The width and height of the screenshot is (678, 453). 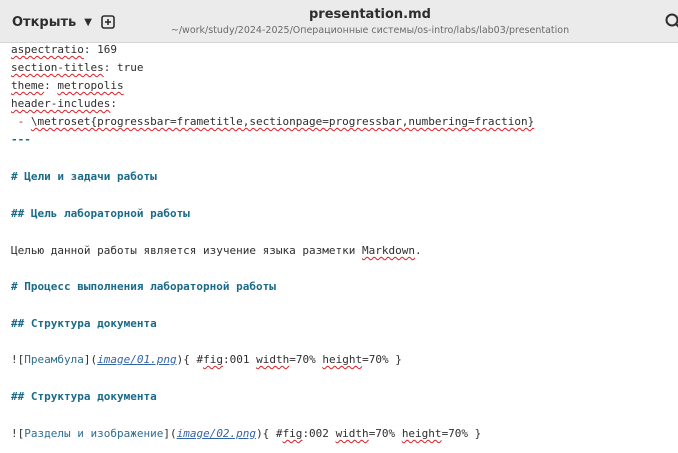 I want to click on heading-2: ## Цель лабораторной работы, so click(x=100, y=213).